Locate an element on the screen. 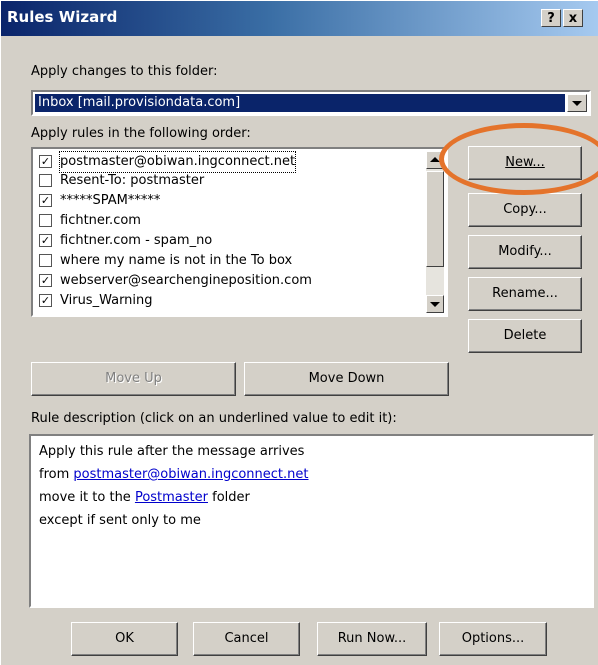 This screenshot has width=598, height=665. delete-rule-button: Delete is located at coordinates (525, 336).